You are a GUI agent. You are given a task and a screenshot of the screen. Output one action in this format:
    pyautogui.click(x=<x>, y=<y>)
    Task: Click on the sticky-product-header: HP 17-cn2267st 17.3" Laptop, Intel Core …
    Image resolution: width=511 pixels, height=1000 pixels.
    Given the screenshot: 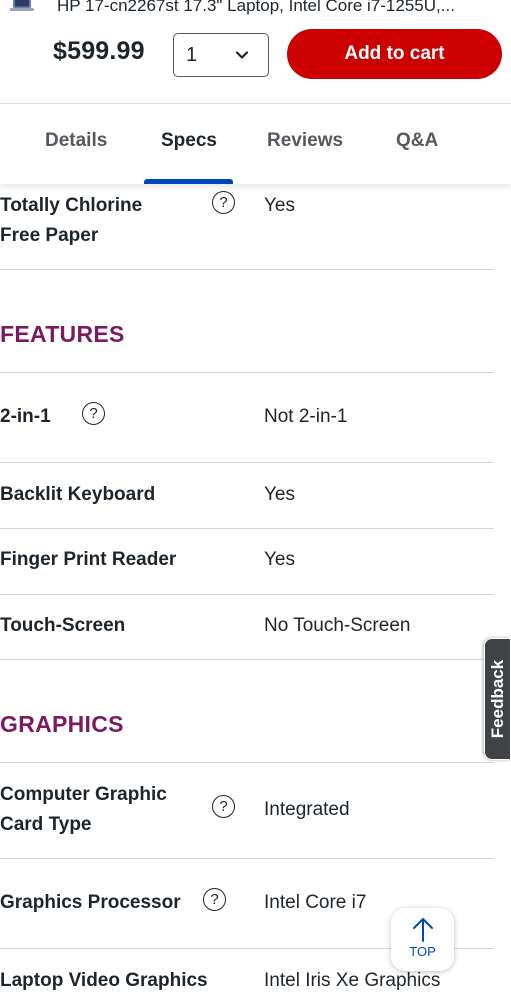 What is the action you would take?
    pyautogui.click(x=255, y=52)
    